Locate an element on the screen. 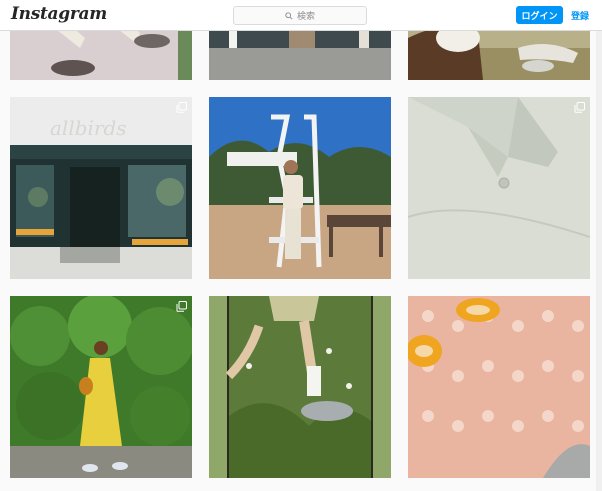 The width and height of the screenshot is (602, 491). search-placeholder: 検索 is located at coordinates (305, 16).